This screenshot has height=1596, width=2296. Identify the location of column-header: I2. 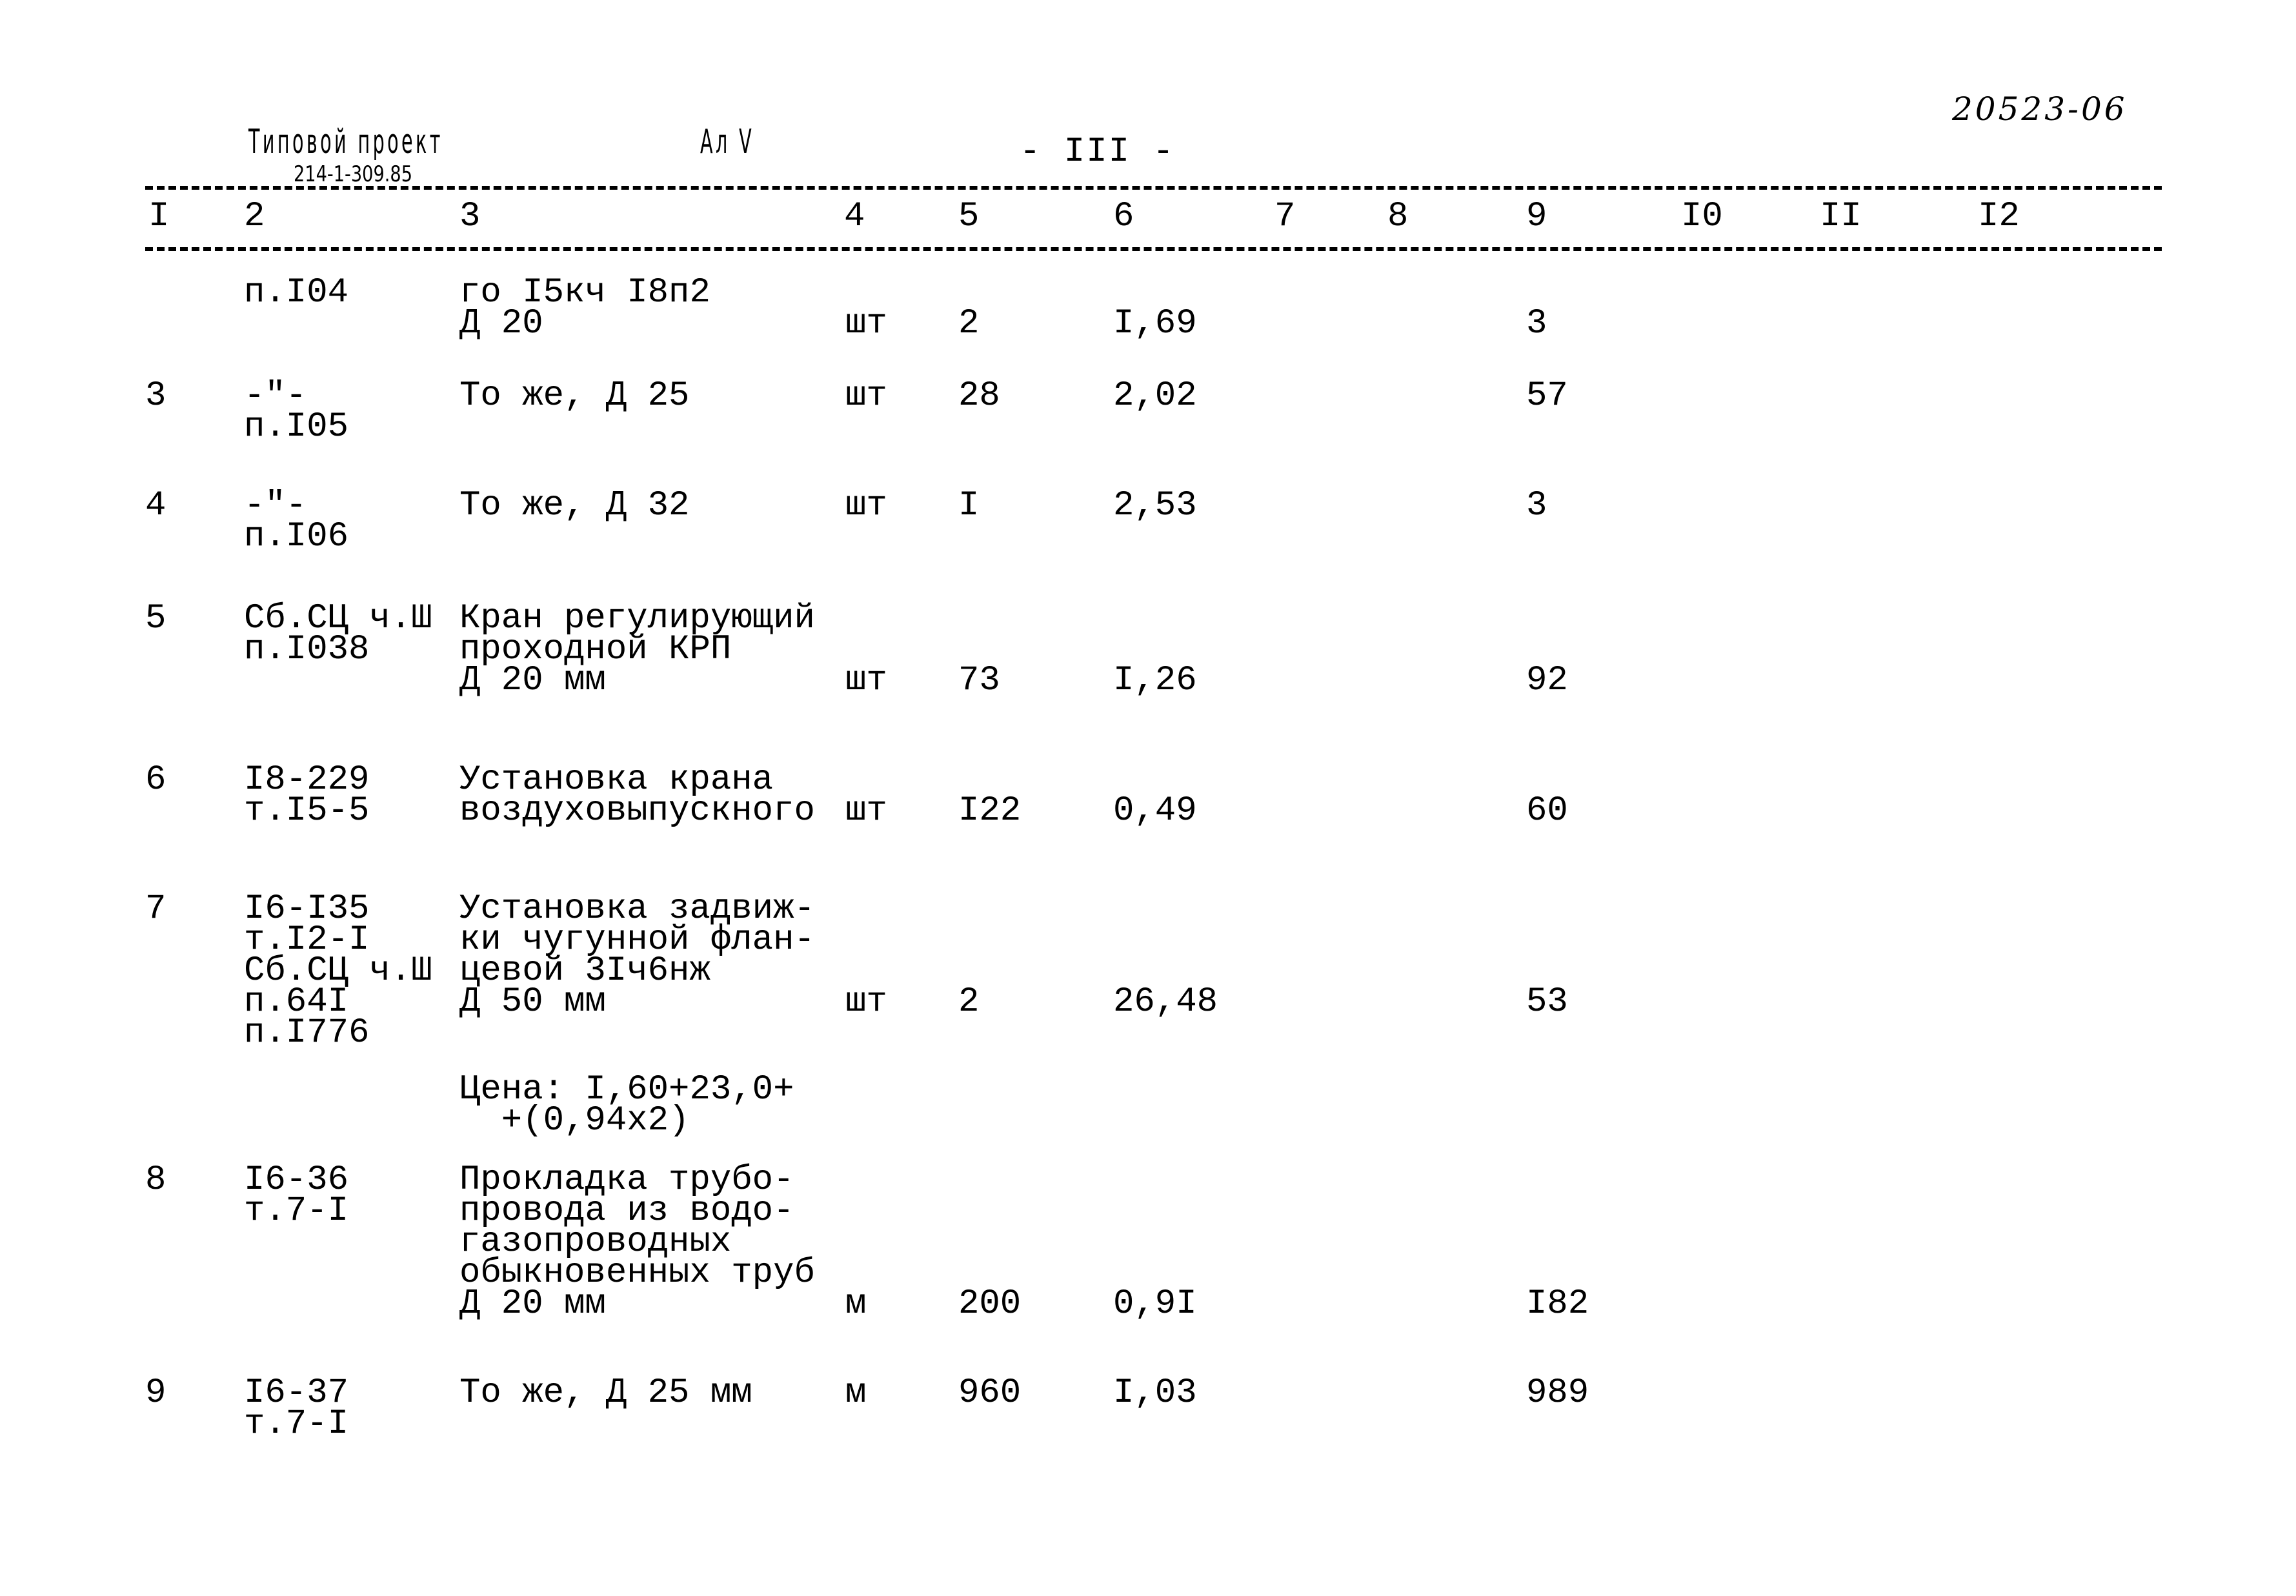
(1999, 216).